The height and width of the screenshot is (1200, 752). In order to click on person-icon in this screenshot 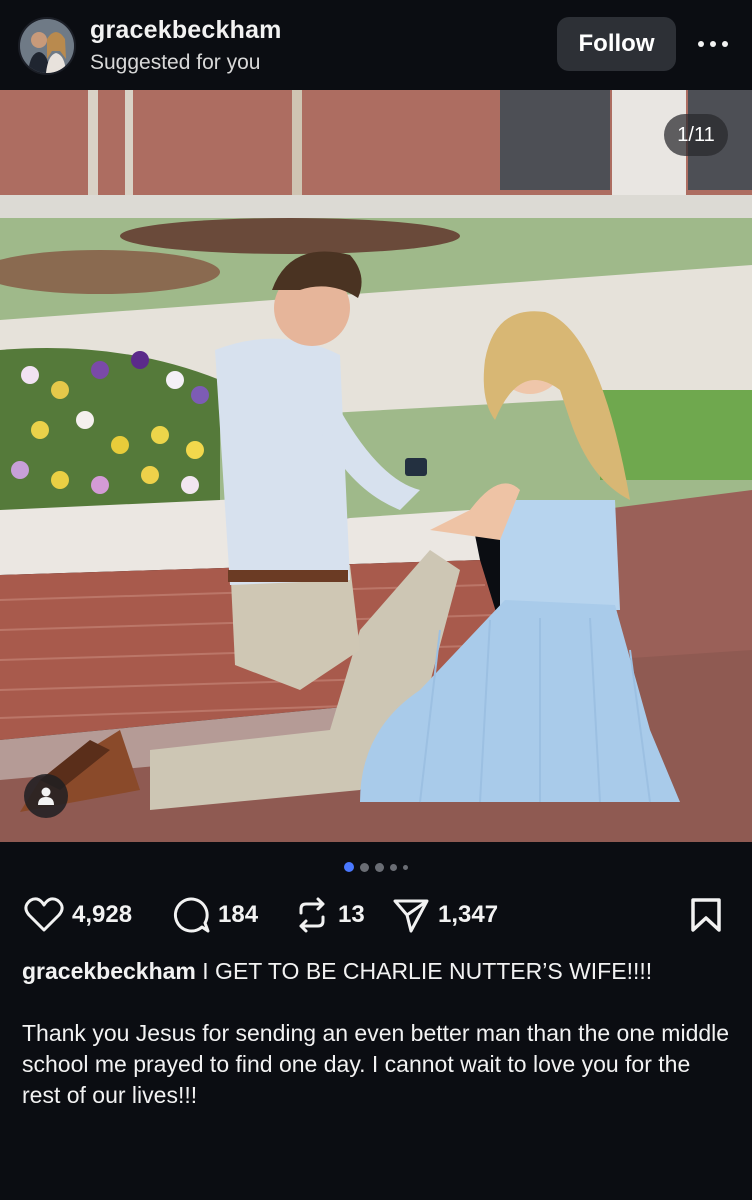, I will do `click(46, 796)`.